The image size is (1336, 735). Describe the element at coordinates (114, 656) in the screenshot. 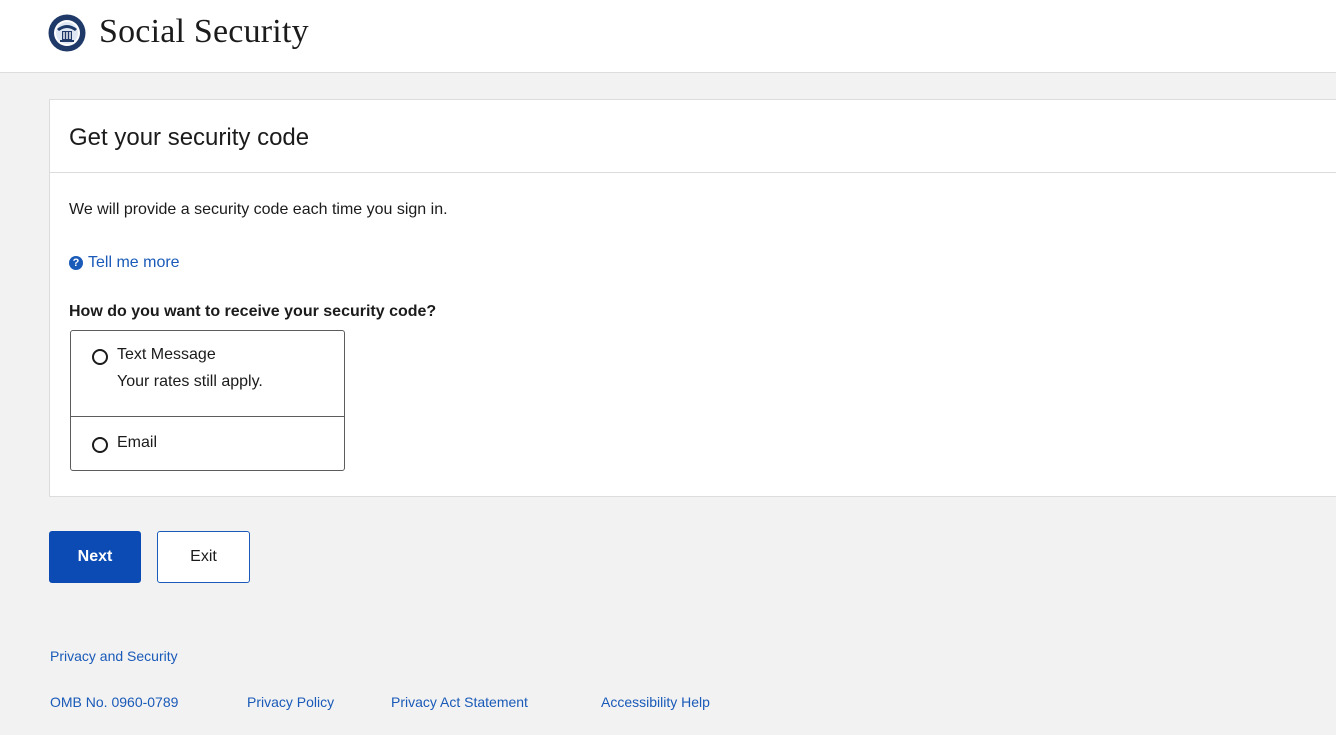

I see `privacy-security-link: Privacy and Security` at that location.